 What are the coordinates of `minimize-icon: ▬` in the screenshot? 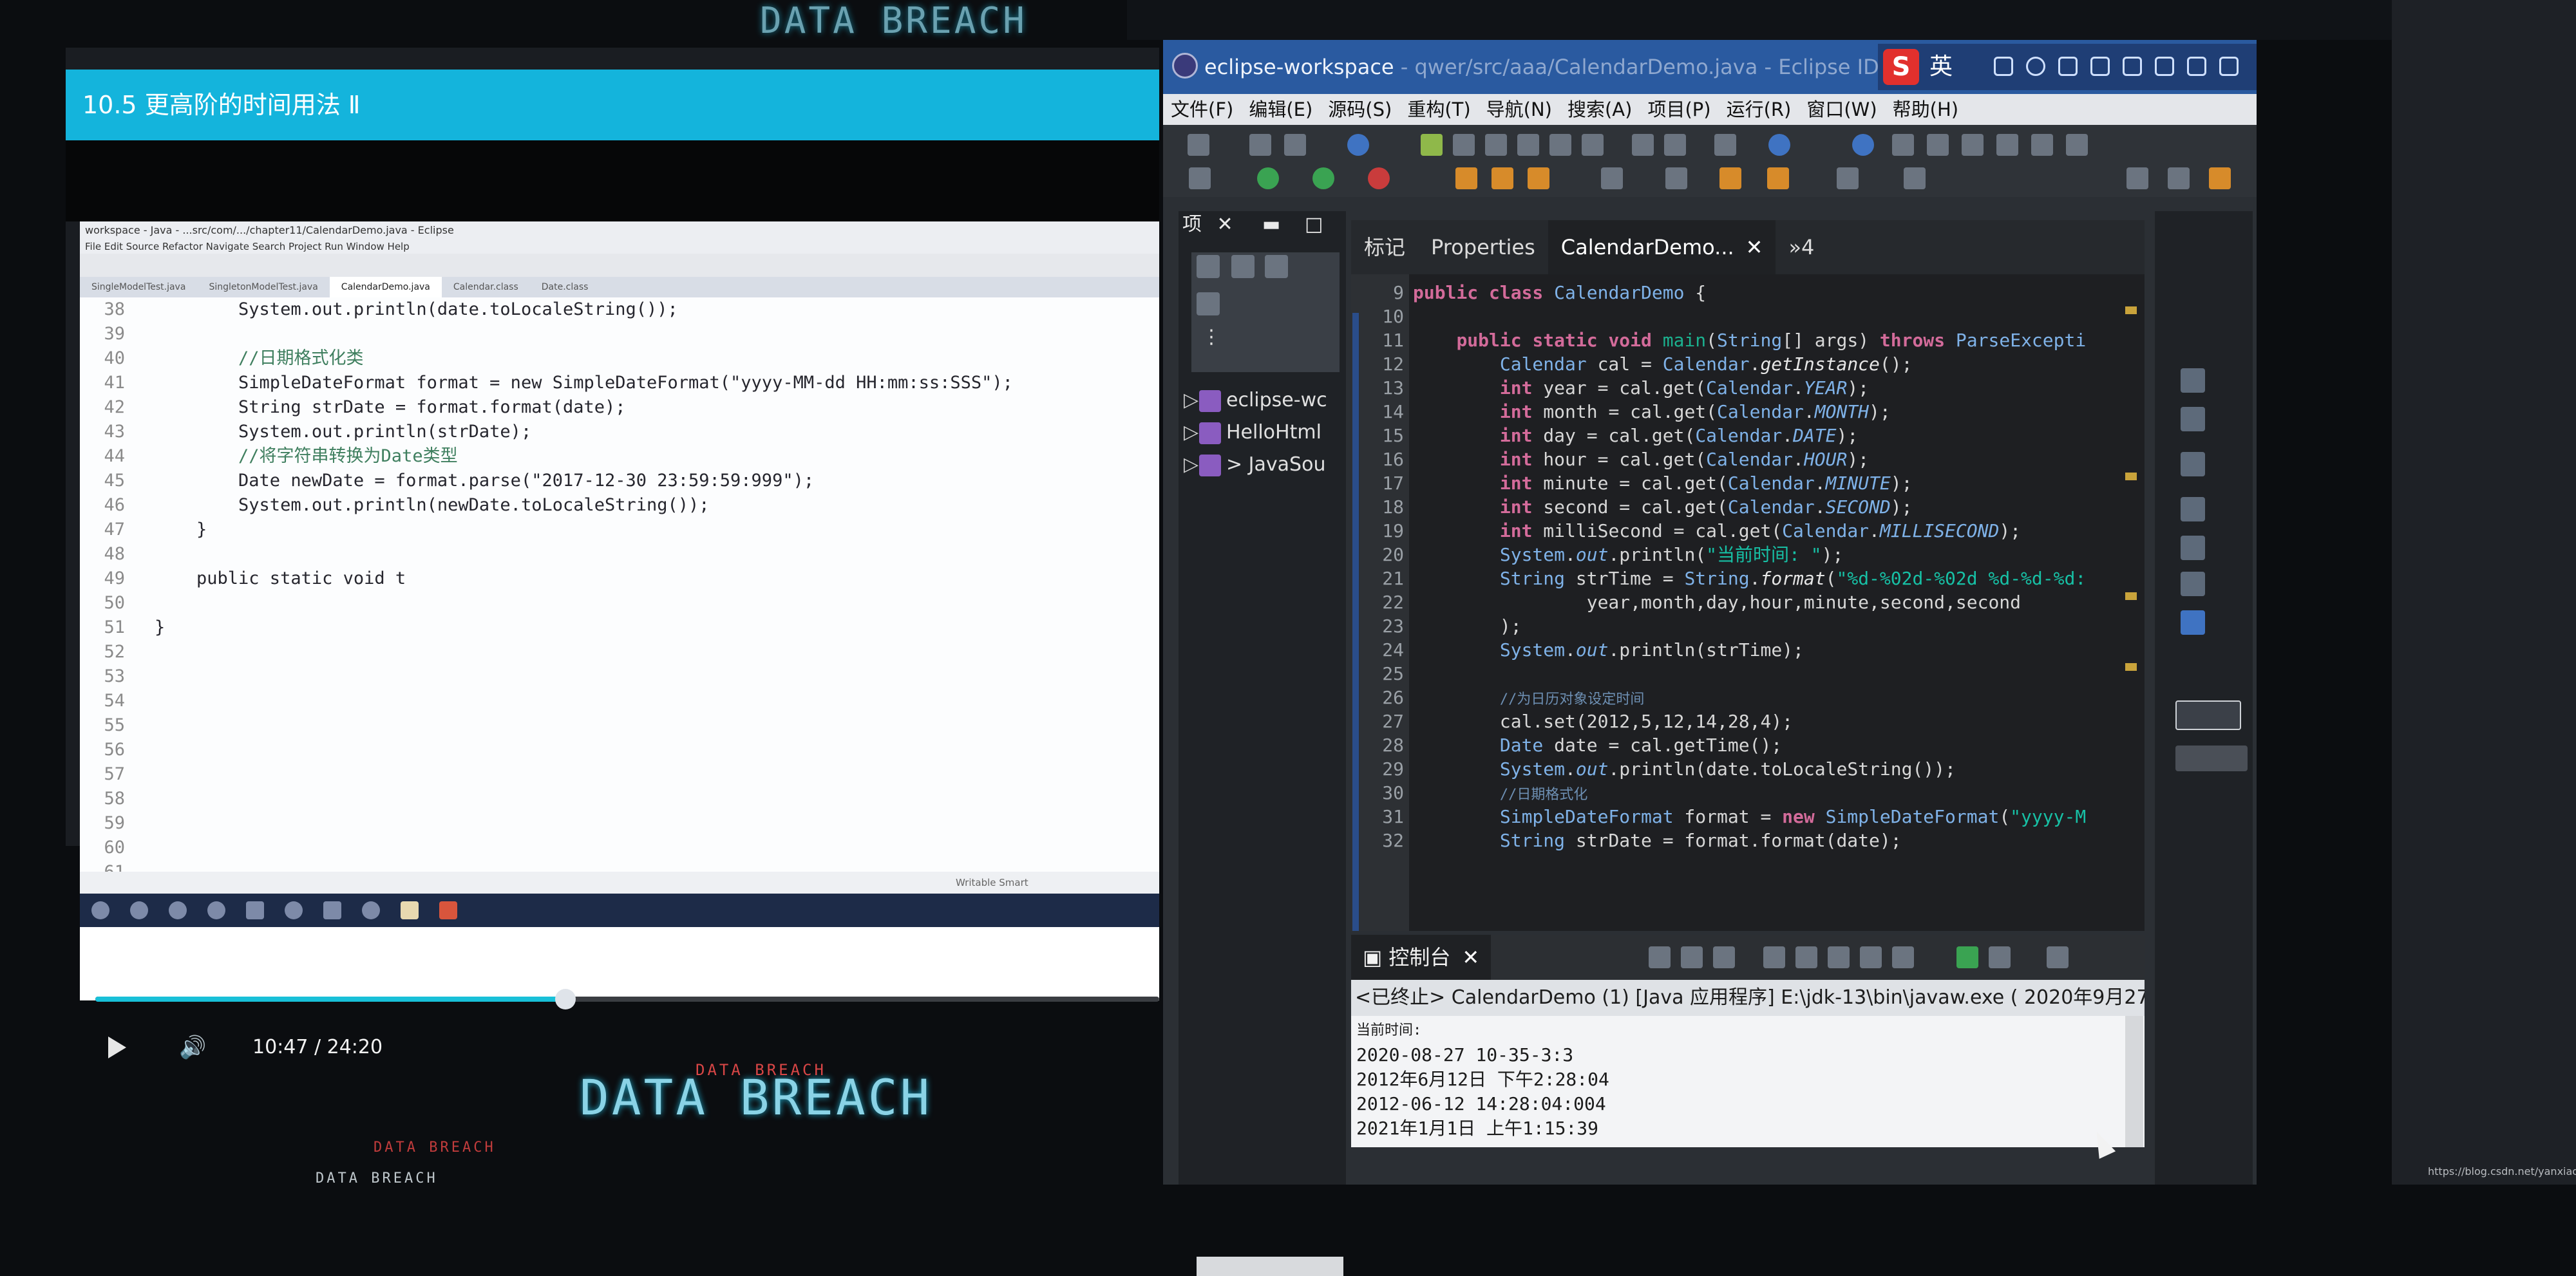 It's located at (1271, 225).